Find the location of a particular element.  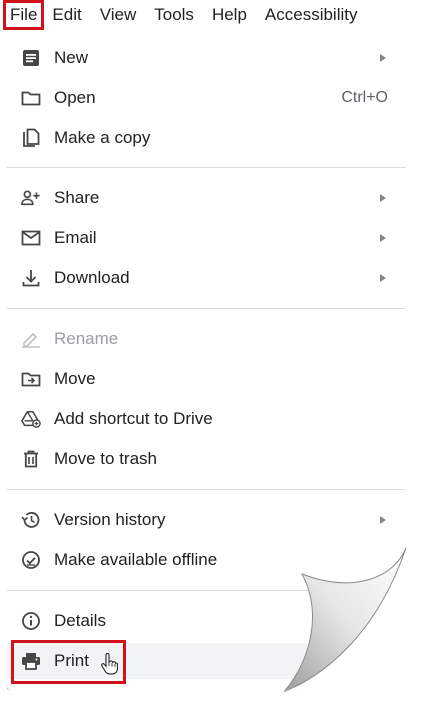

menu-tools: Tools is located at coordinates (174, 15).